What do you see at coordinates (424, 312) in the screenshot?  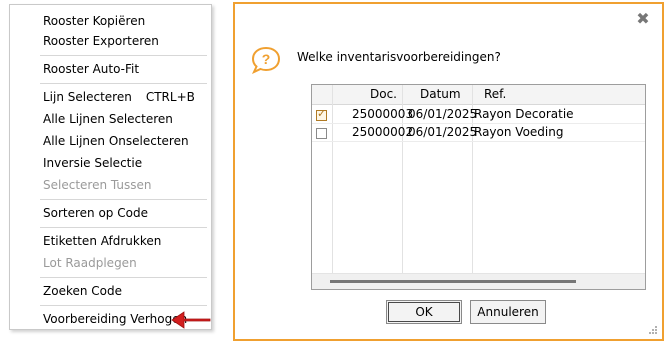 I see `ok-button: OK` at bounding box center [424, 312].